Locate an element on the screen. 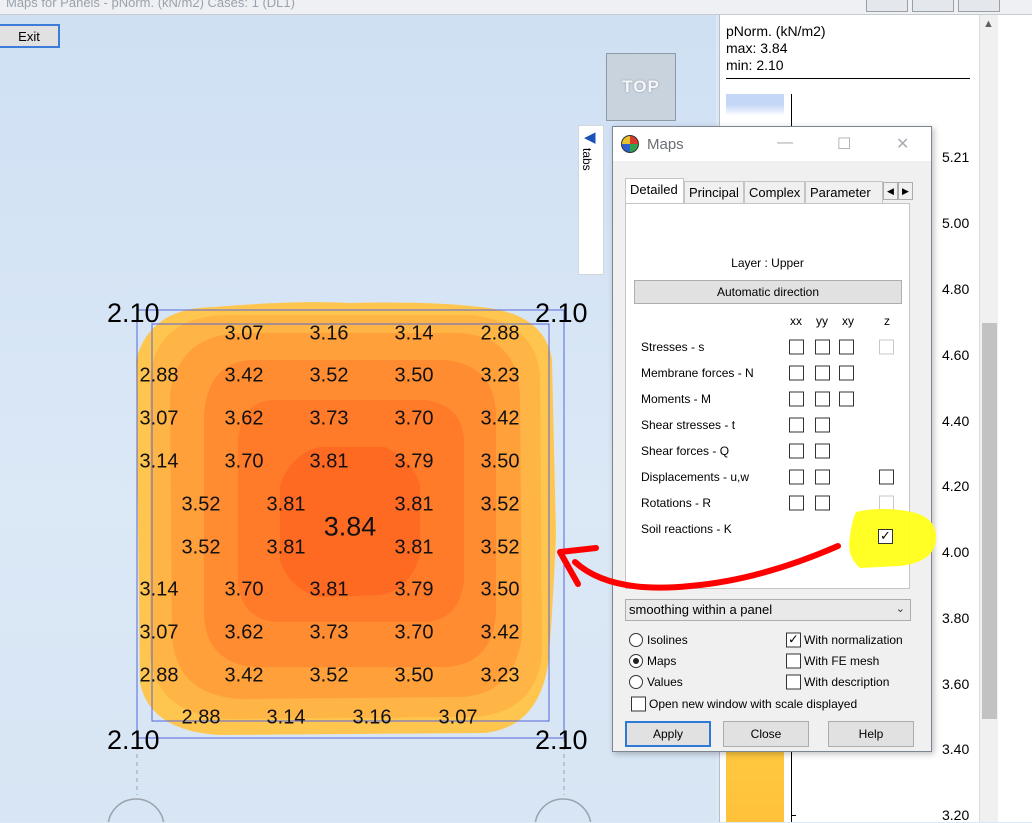 Image resolution: width=1032 pixels, height=823 pixels. close-window-button is located at coordinates (979, 6).